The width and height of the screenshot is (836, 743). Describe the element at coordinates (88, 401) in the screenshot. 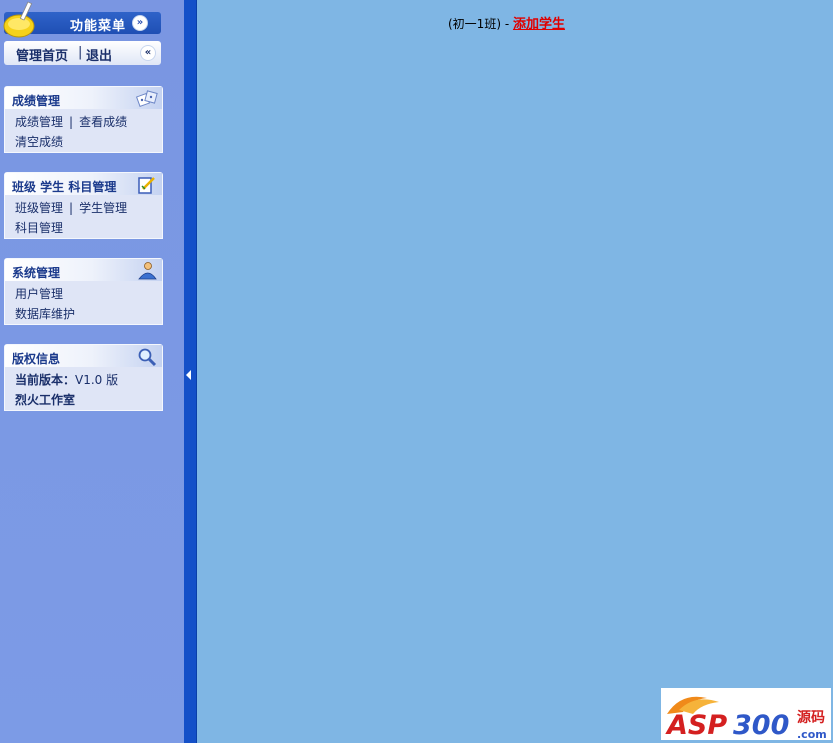

I see `studio-row: 烈火工作室` at that location.